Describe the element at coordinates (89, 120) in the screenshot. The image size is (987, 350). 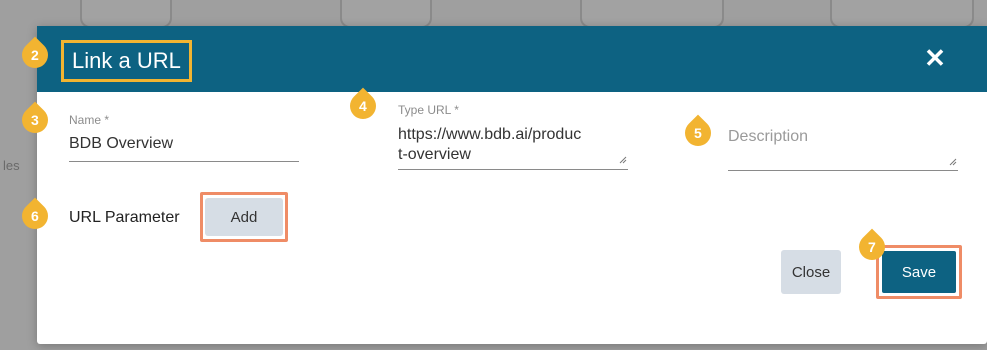
I see `name-field-label: Name *` at that location.